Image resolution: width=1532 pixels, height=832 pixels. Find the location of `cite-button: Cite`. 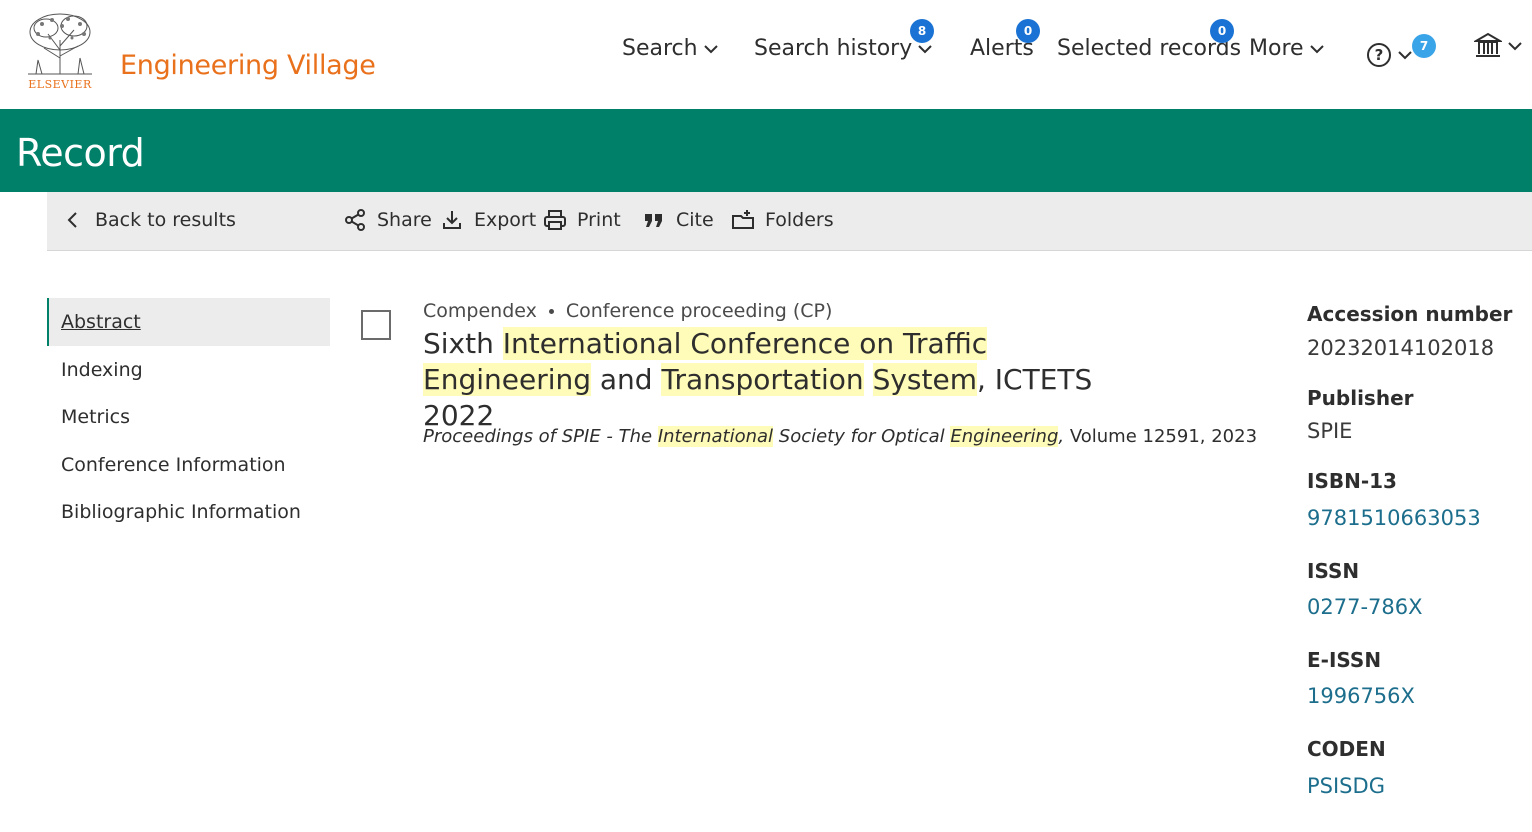

cite-button: Cite is located at coordinates (678, 220).